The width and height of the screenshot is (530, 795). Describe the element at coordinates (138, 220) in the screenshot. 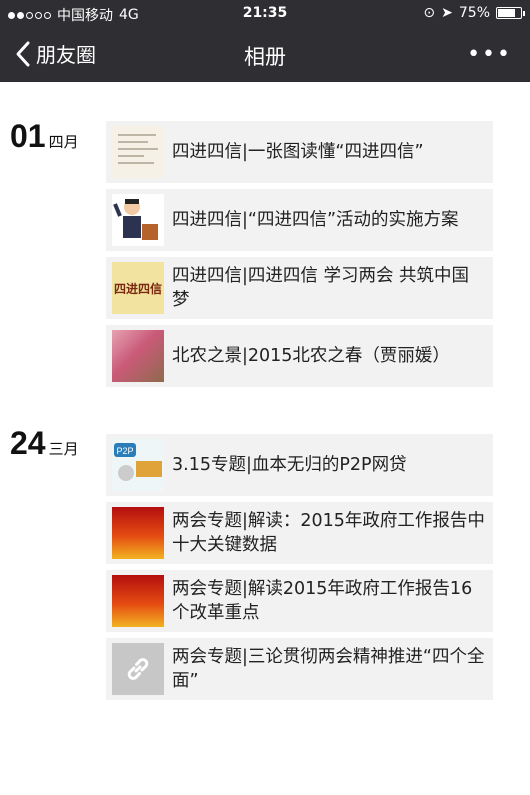

I see `cartoon-speaker-thumbnail` at that location.